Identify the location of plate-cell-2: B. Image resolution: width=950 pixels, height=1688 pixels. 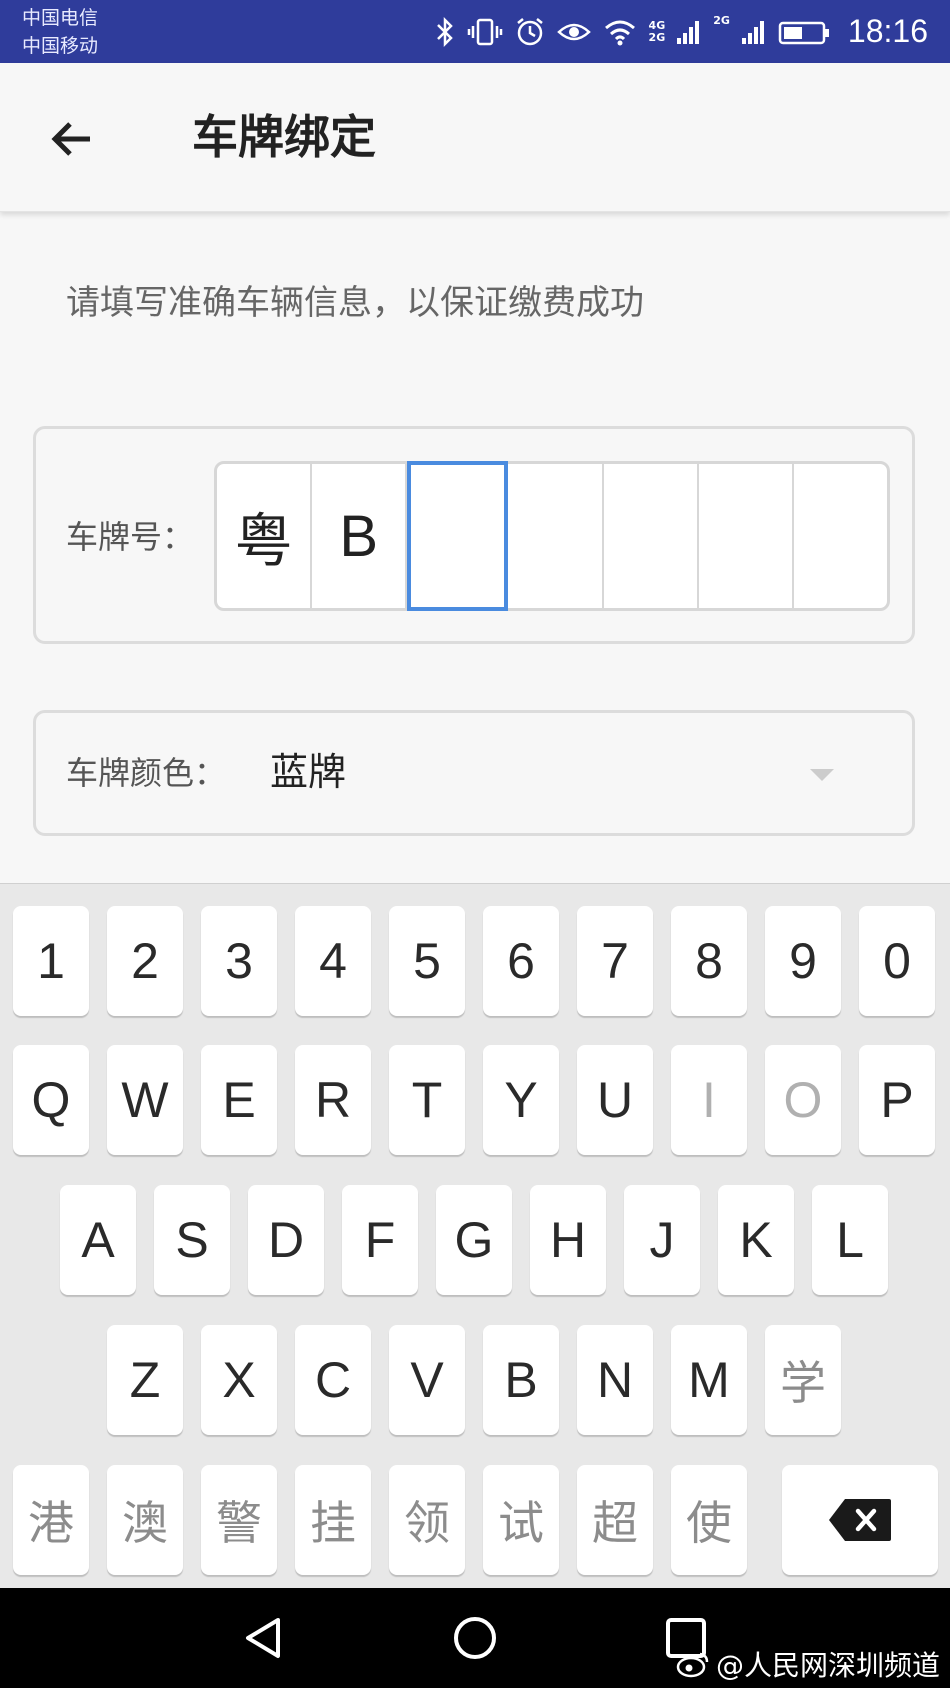
(360, 536).